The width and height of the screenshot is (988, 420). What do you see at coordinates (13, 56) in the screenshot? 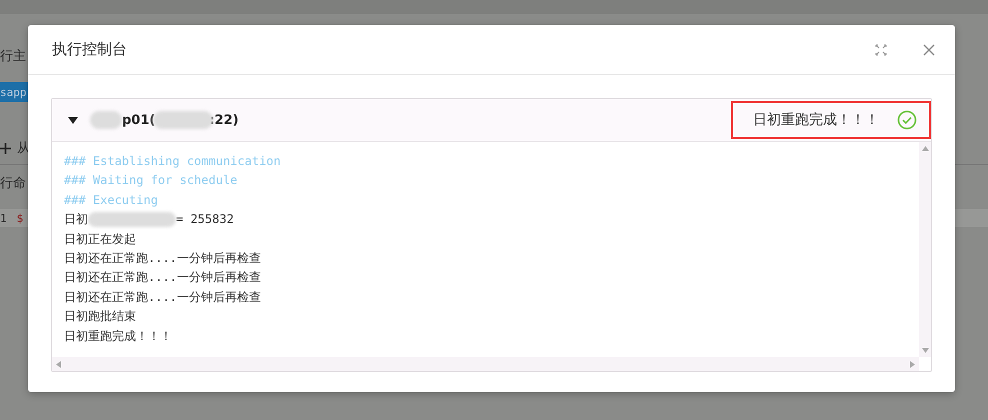
I see `background-label: 行主` at bounding box center [13, 56].